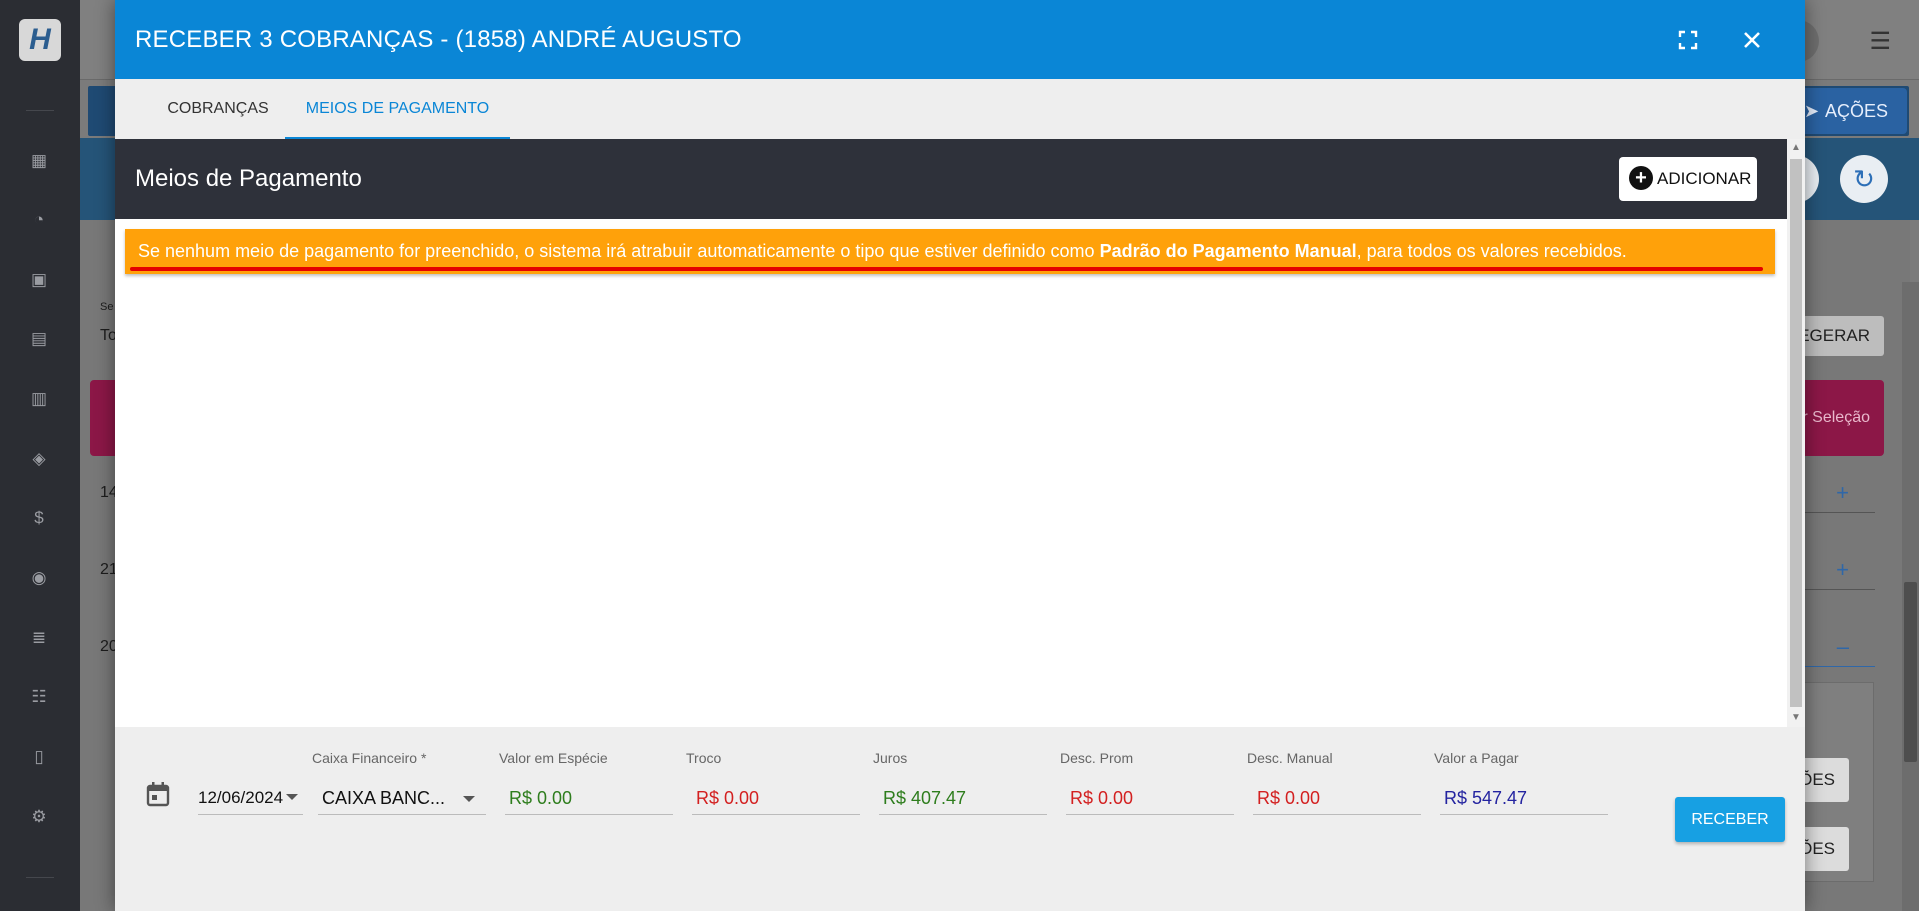 The width and height of the screenshot is (1919, 911). I want to click on date-input: 12/06/2024, so click(240, 798).